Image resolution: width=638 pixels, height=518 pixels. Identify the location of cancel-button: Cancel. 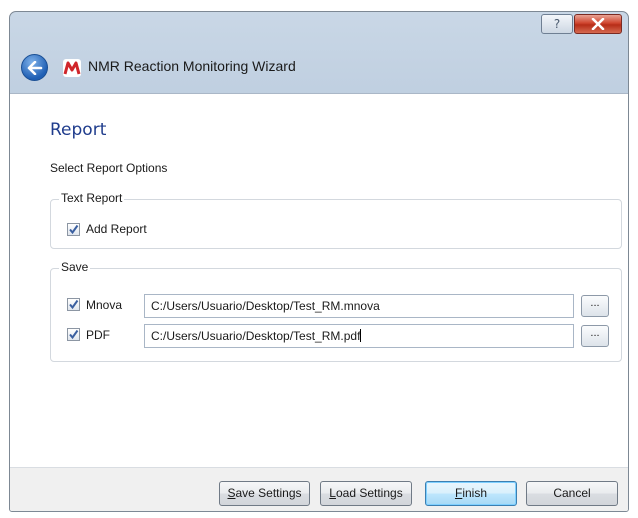
(572, 493).